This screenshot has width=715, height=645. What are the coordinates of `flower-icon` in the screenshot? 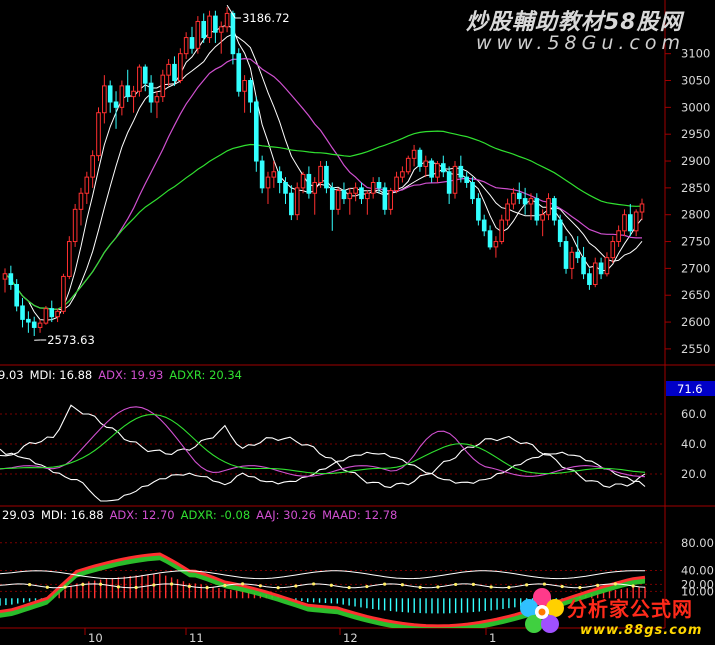 It's located at (542, 610).